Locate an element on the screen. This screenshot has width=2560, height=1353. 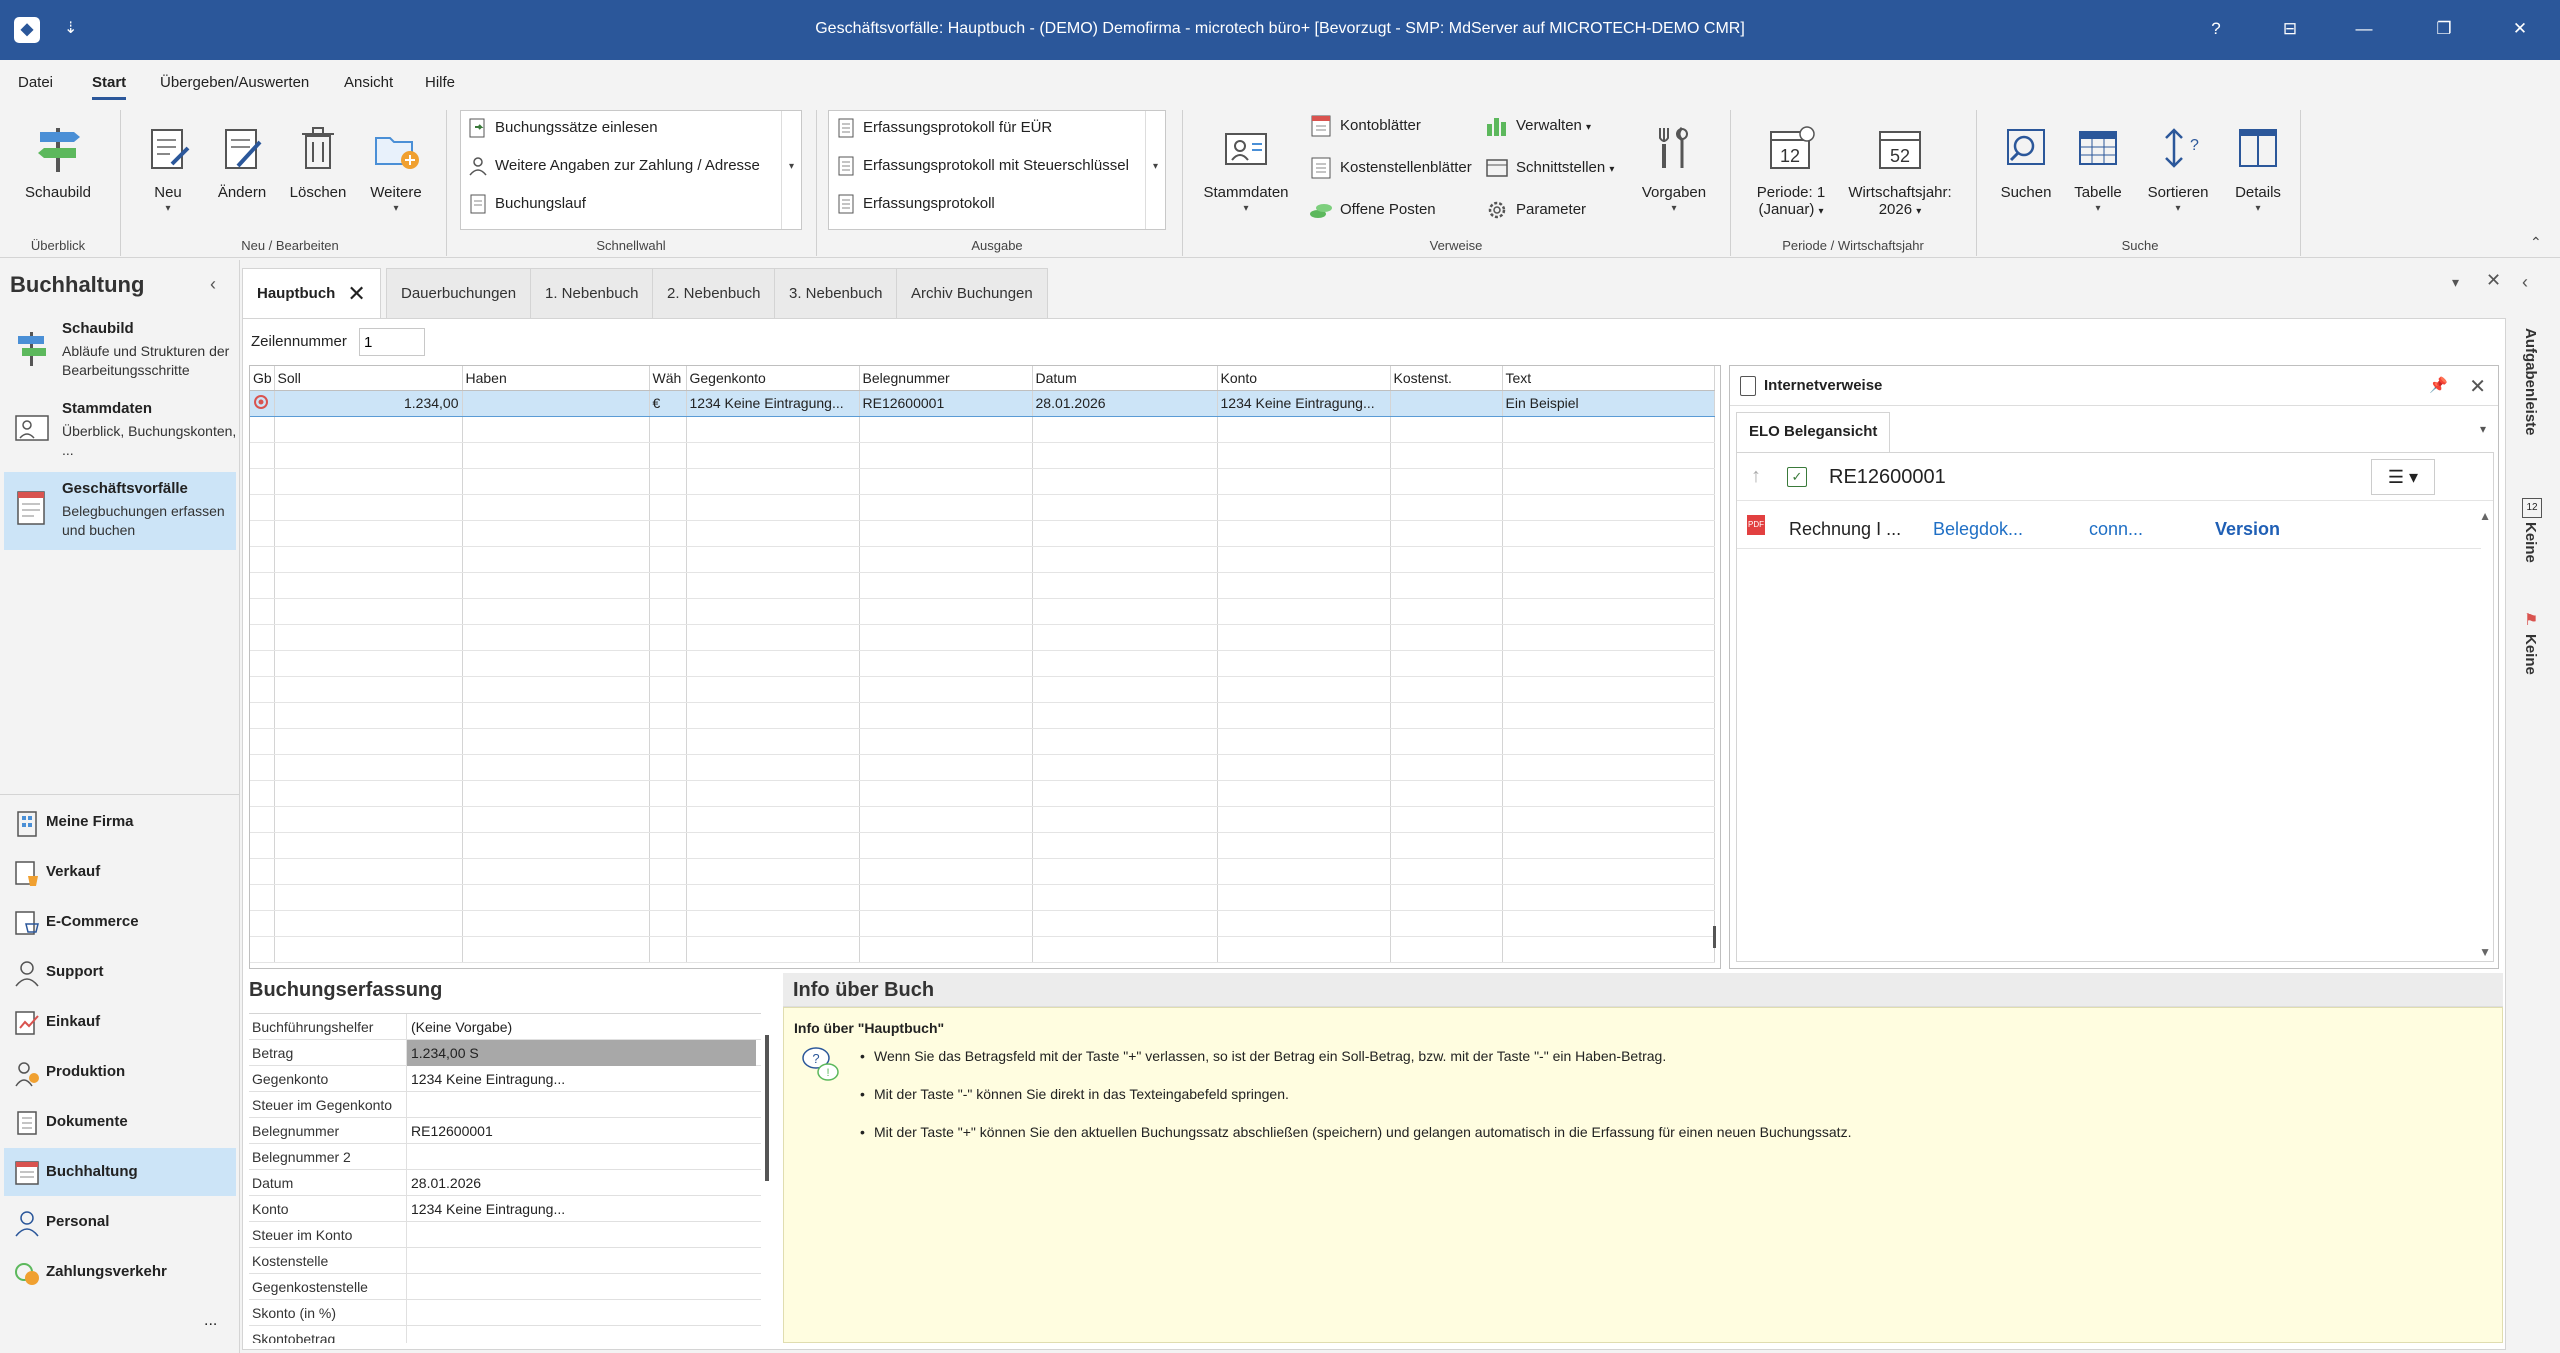
field-skonto-prozent: Skonto (in %) is located at coordinates (505, 1313).